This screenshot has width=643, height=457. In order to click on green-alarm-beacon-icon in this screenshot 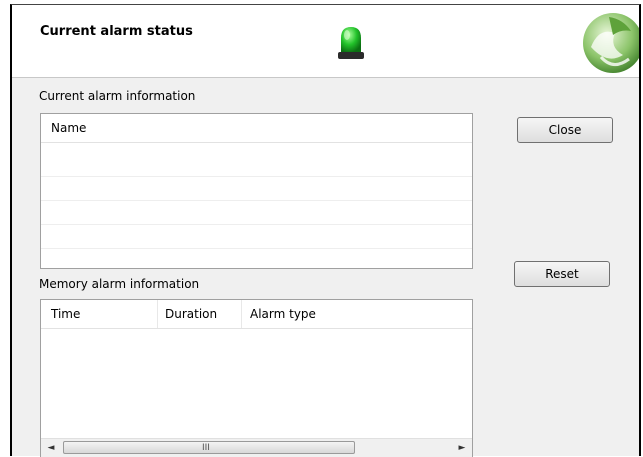, I will do `click(351, 43)`.